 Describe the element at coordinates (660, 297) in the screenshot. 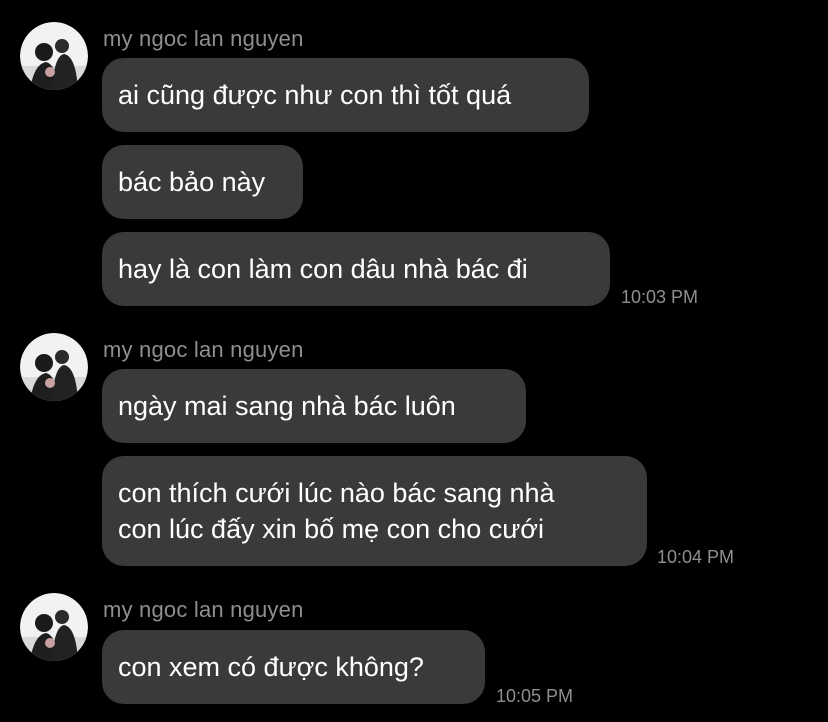

I see `timestamp: 10:03 PM` at that location.